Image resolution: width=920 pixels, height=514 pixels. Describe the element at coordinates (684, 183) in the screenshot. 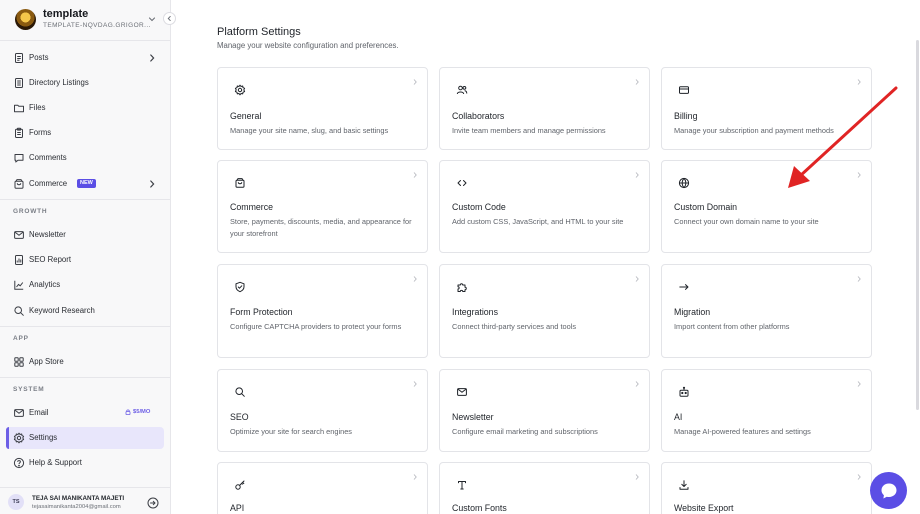

I see `globe-icon` at that location.